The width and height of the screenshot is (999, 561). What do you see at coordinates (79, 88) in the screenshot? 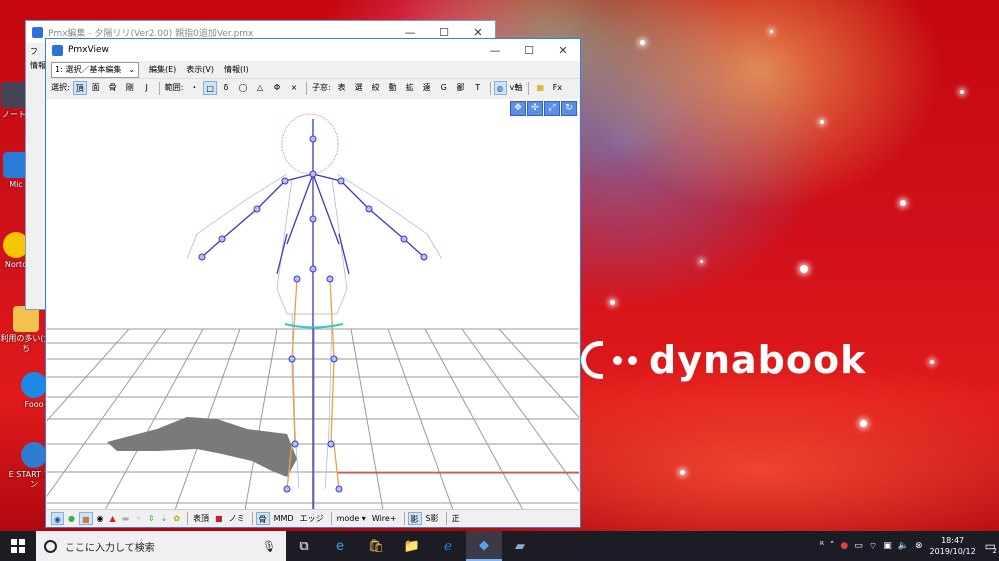
I see `select-vertex-button: 頂` at bounding box center [79, 88].